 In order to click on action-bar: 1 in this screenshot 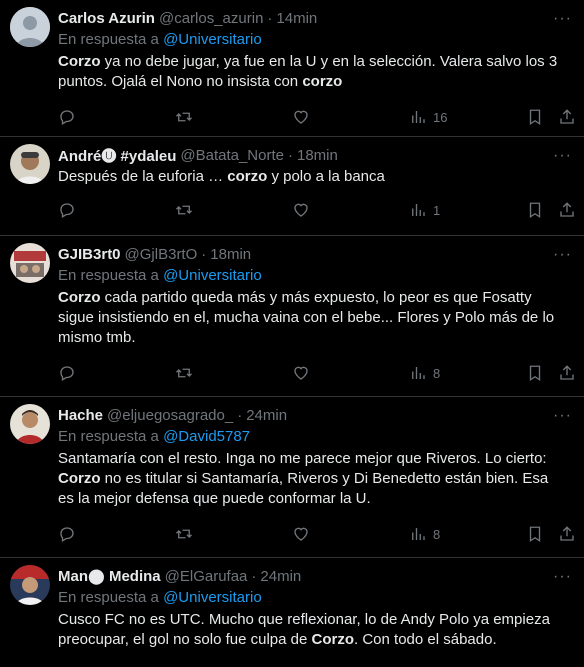, I will do `click(316, 210)`.